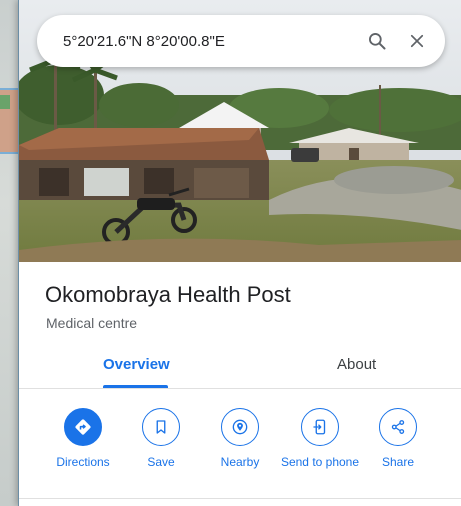 The width and height of the screenshot is (461, 506). I want to click on directions-label: Directions, so click(83, 462).